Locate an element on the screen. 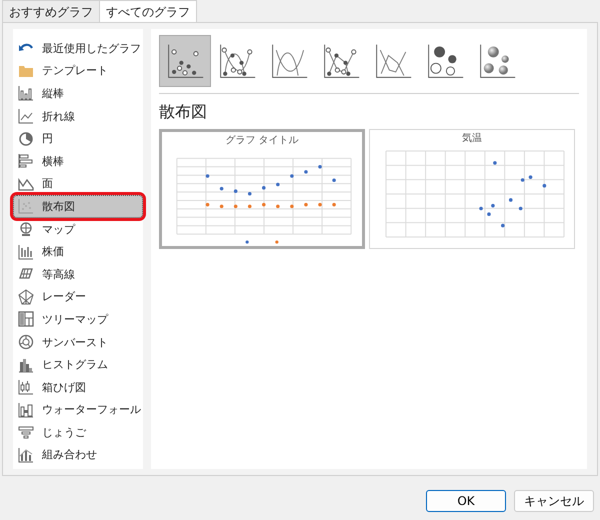 This screenshot has width=600, height=520. item-label: ツリーマップ is located at coordinates (75, 319).